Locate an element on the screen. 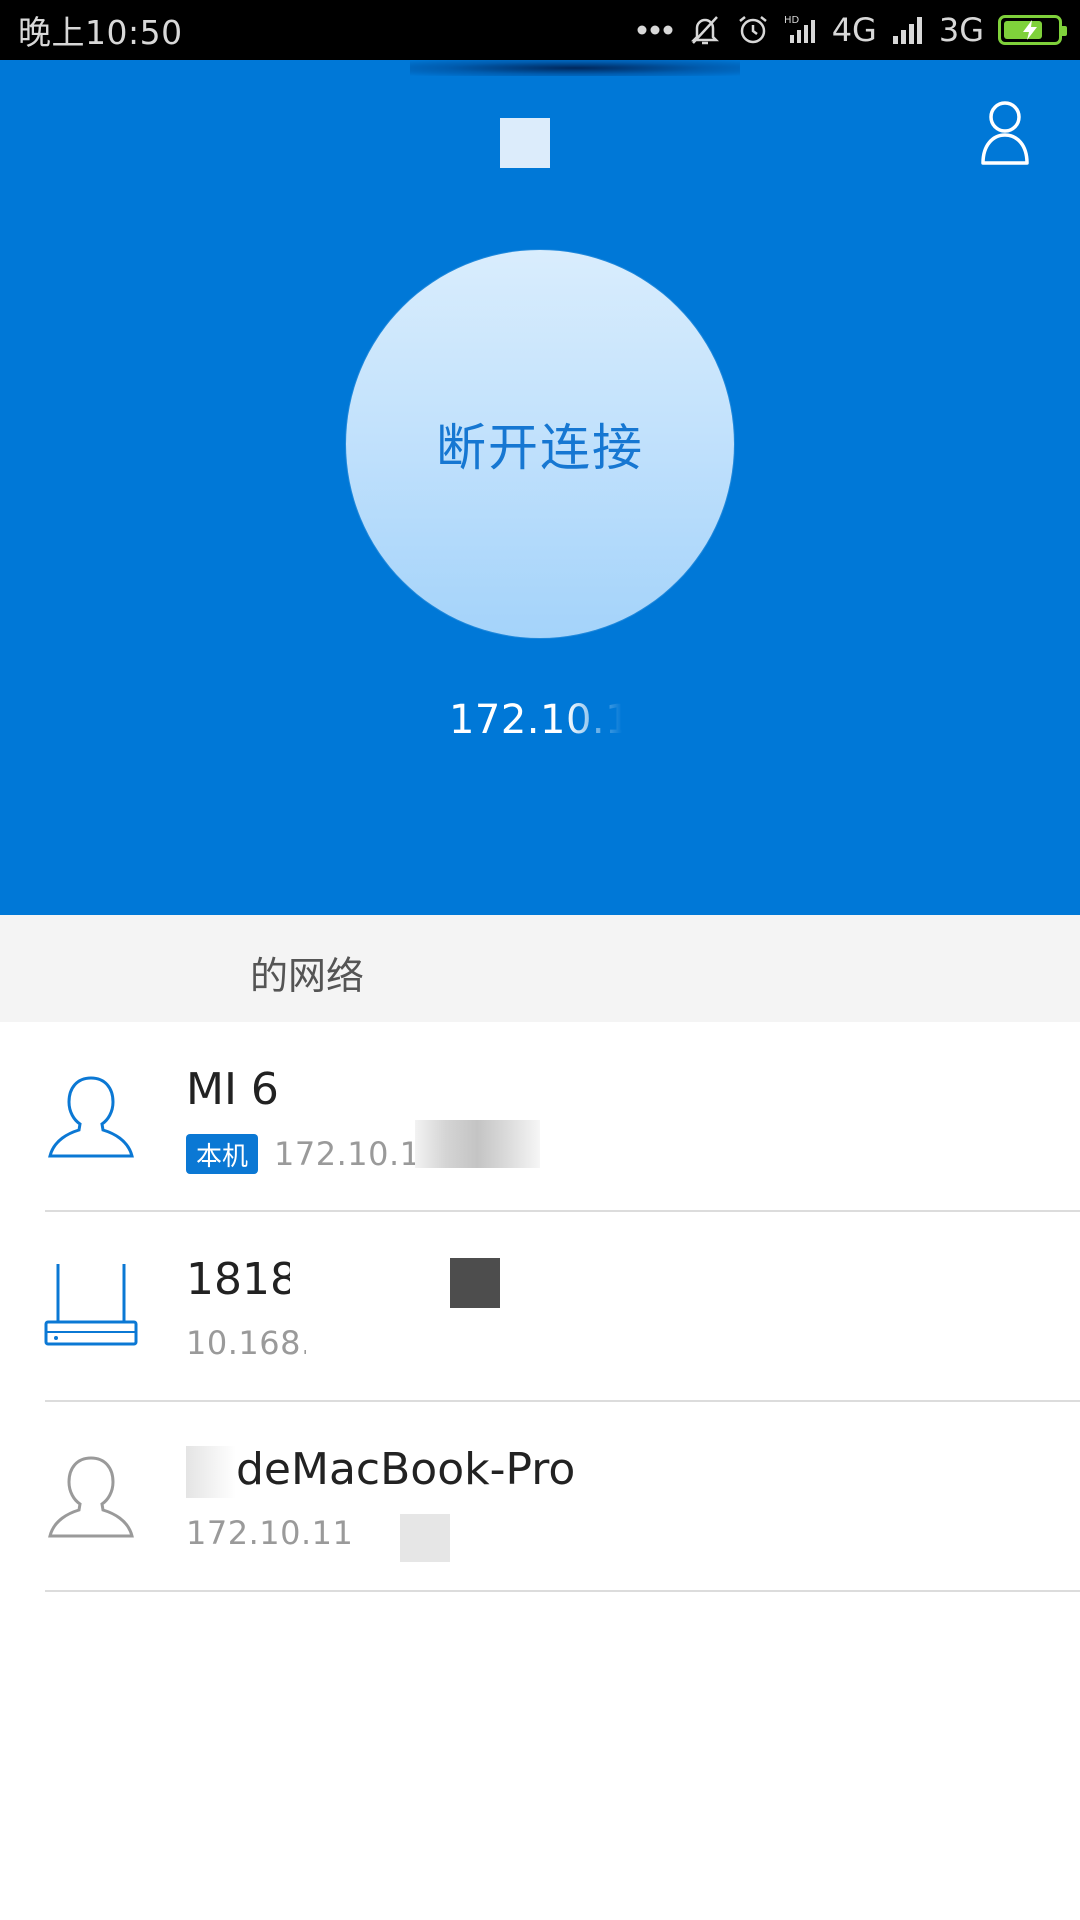  router-icon is located at coordinates (91, 1305).